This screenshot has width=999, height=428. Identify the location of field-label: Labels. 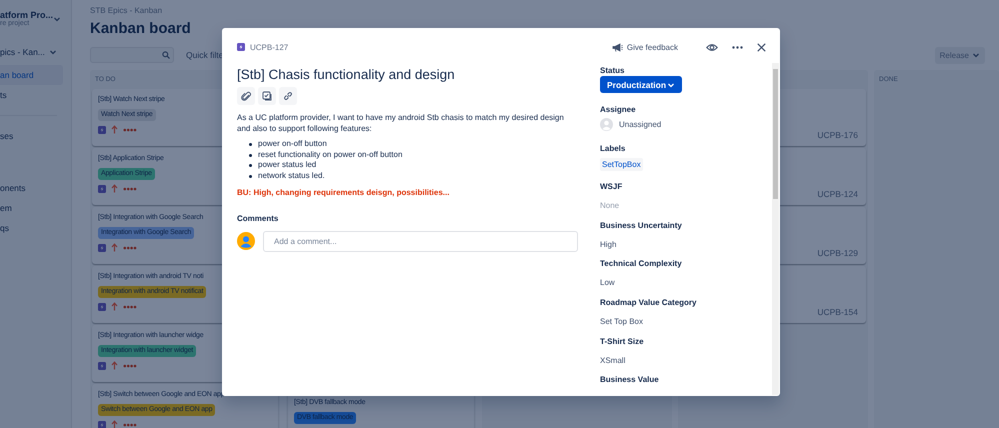
(613, 148).